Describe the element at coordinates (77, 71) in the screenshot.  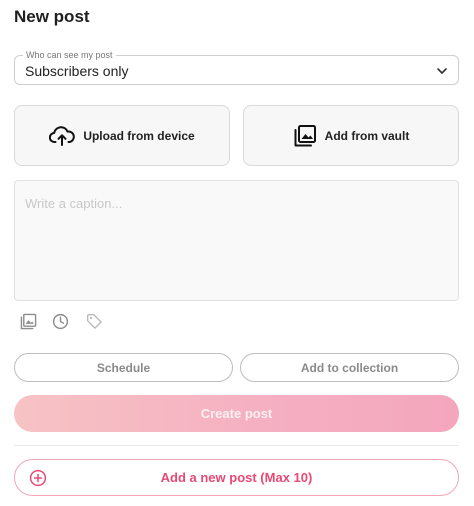
I see `visibility-value: Subscribers only` at that location.